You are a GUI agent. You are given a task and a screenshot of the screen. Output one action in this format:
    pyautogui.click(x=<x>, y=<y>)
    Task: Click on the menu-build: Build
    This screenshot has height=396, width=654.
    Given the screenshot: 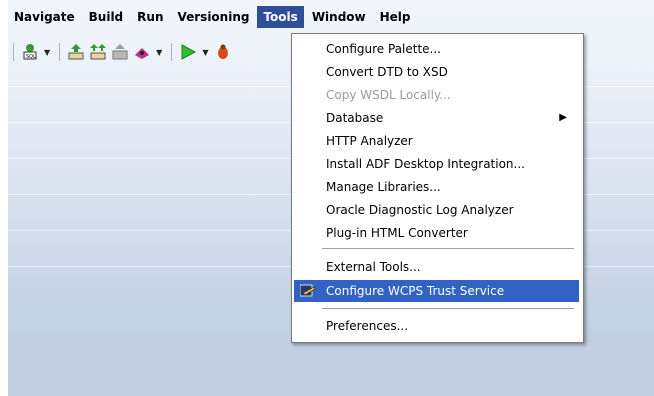 What is the action you would take?
    pyautogui.click(x=106, y=17)
    